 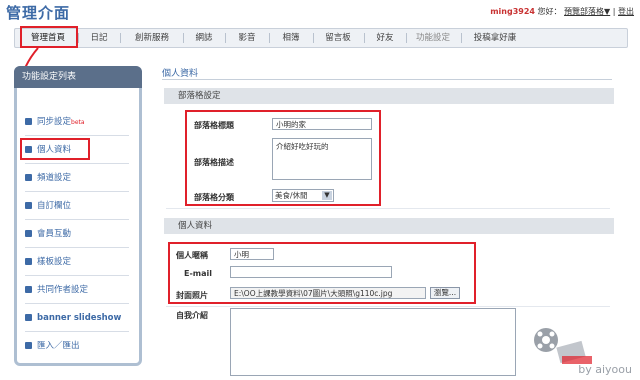 What do you see at coordinates (373, 342) in the screenshot?
I see `about-me-field` at bounding box center [373, 342].